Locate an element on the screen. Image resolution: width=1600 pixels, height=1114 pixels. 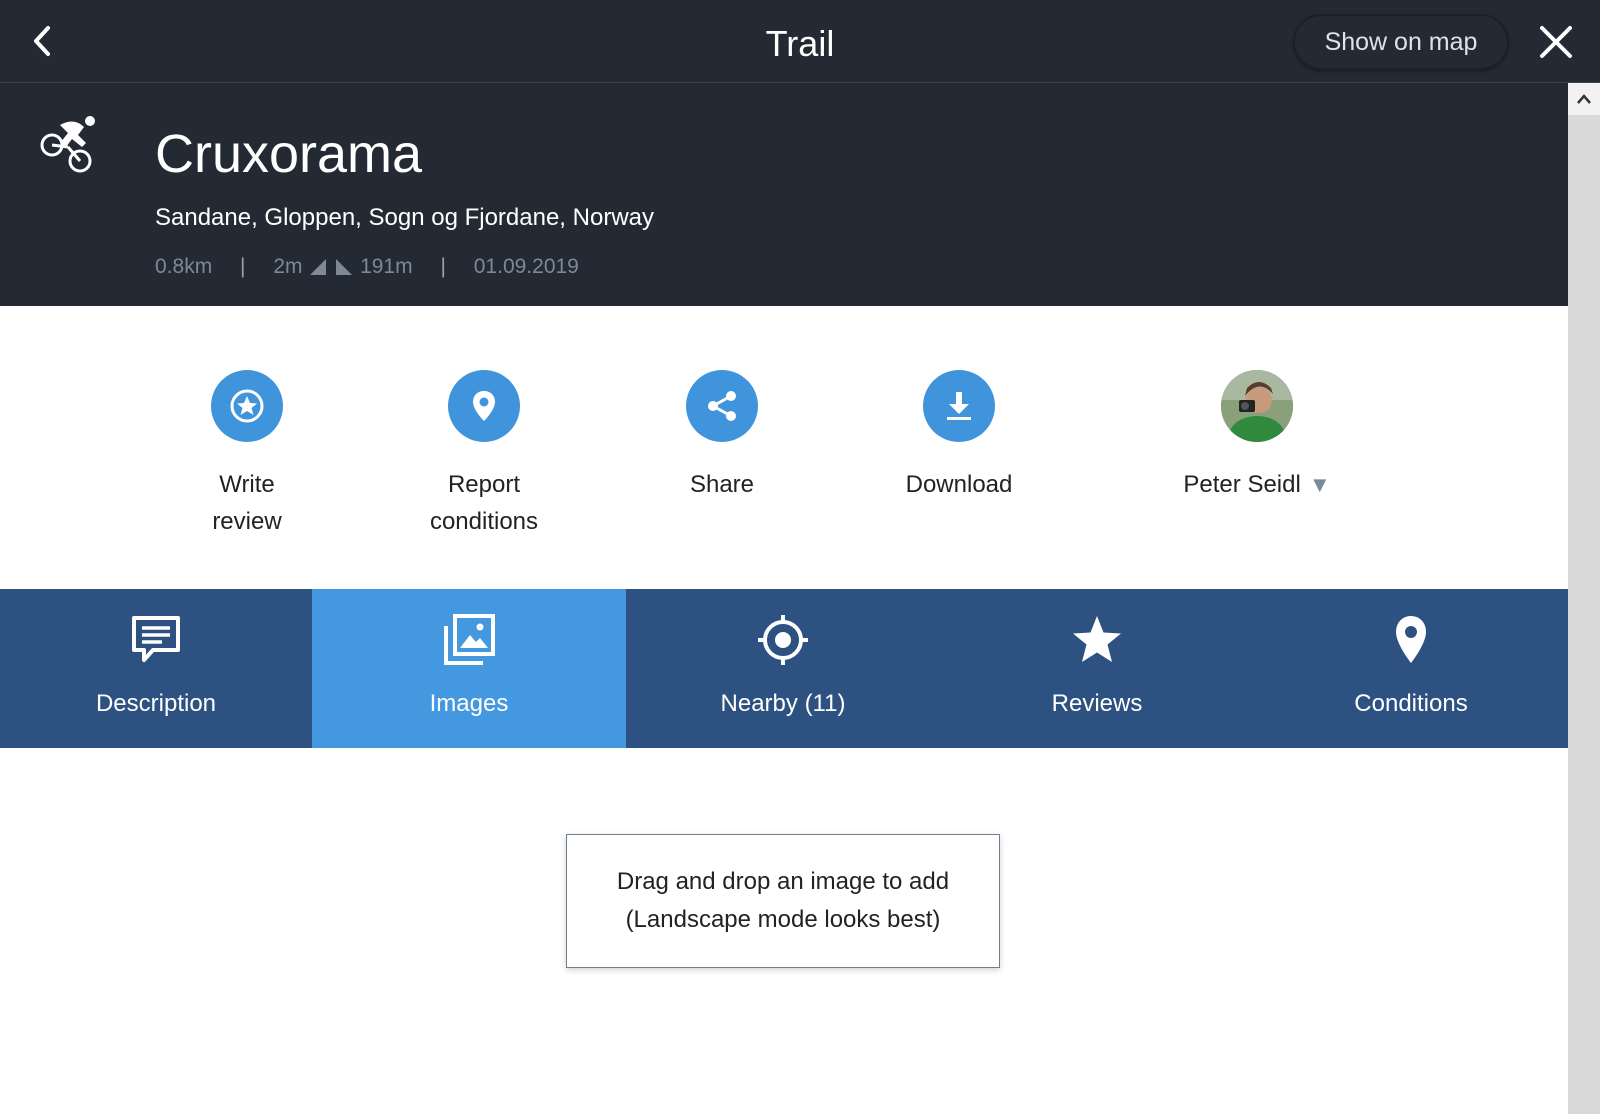
tab-reviews: Reviews is located at coordinates (1097, 668).